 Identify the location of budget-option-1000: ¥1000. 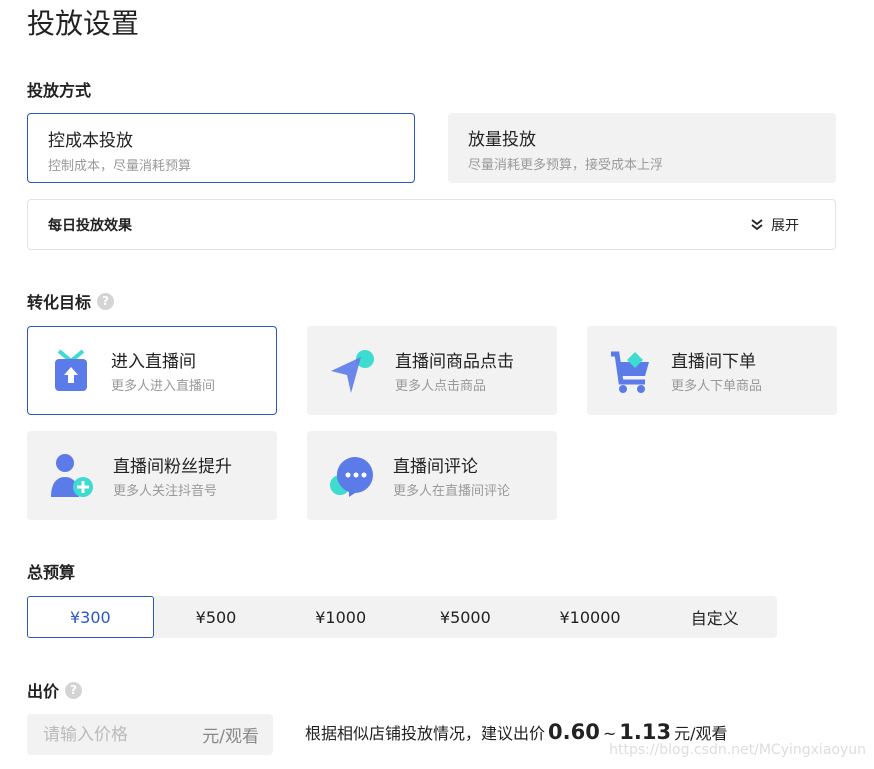
(340, 617).